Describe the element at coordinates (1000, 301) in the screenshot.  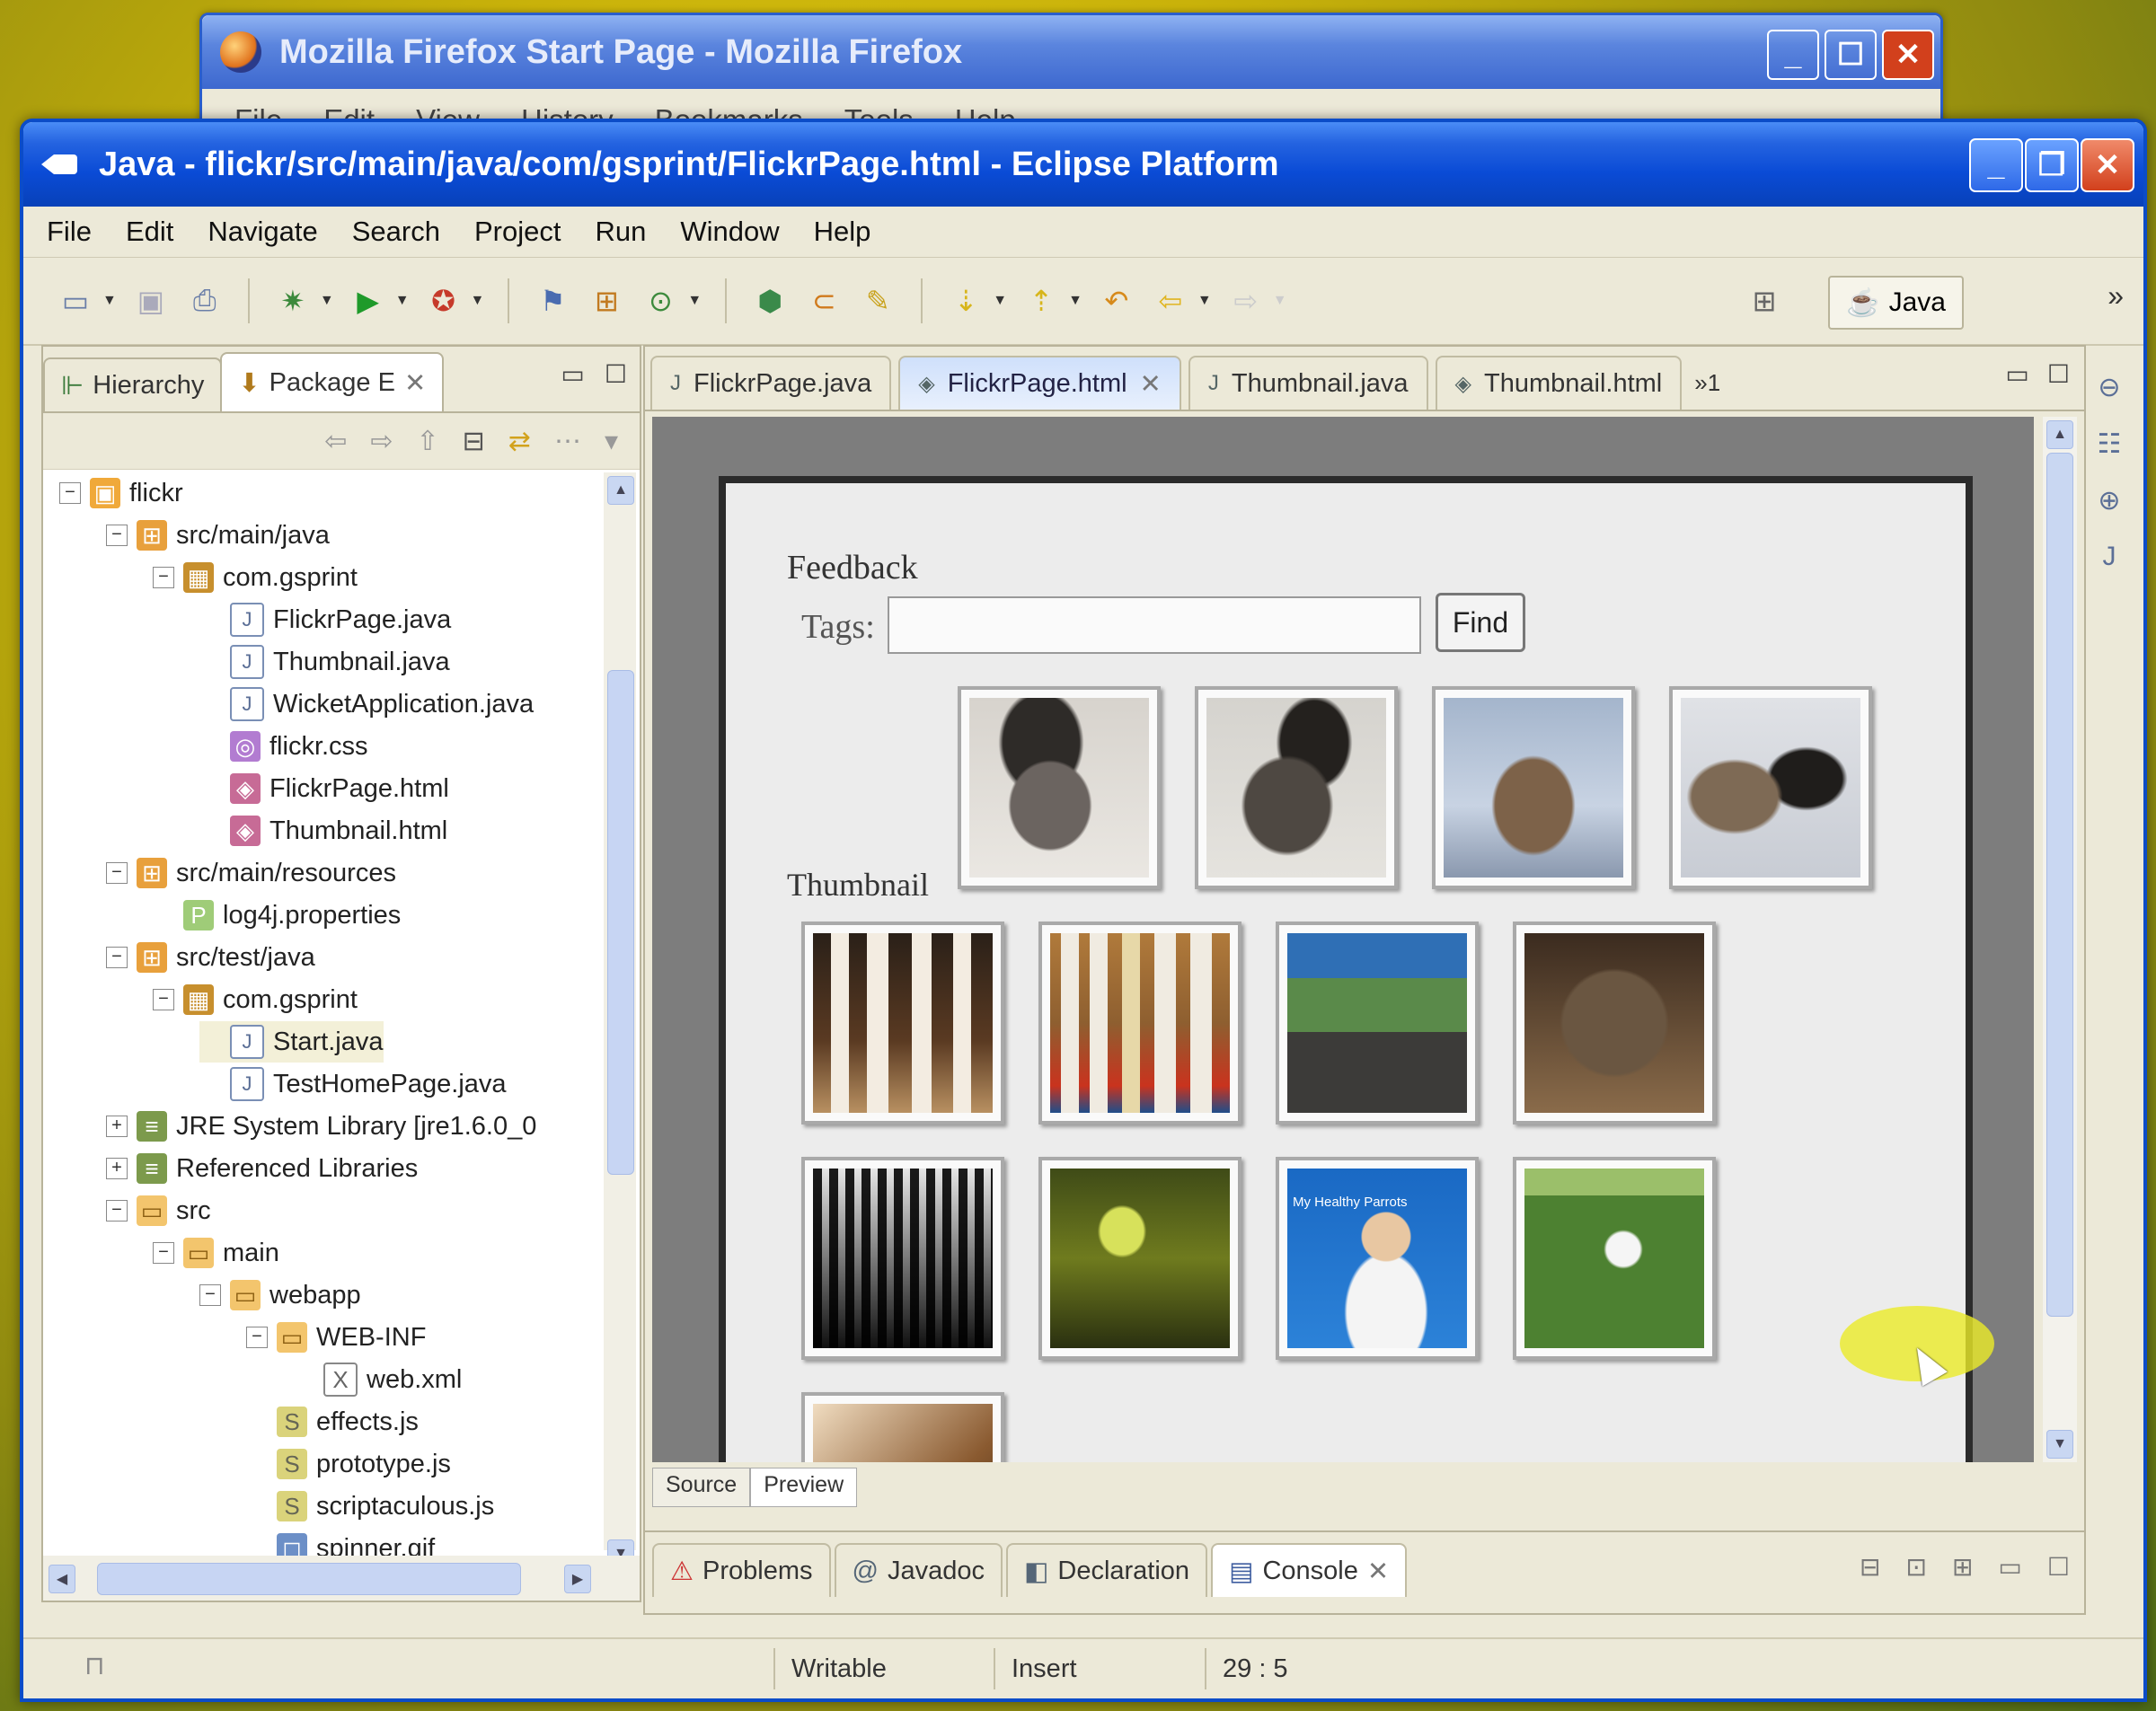
I see `next-annotation-dropdown-icon: ▼` at that location.